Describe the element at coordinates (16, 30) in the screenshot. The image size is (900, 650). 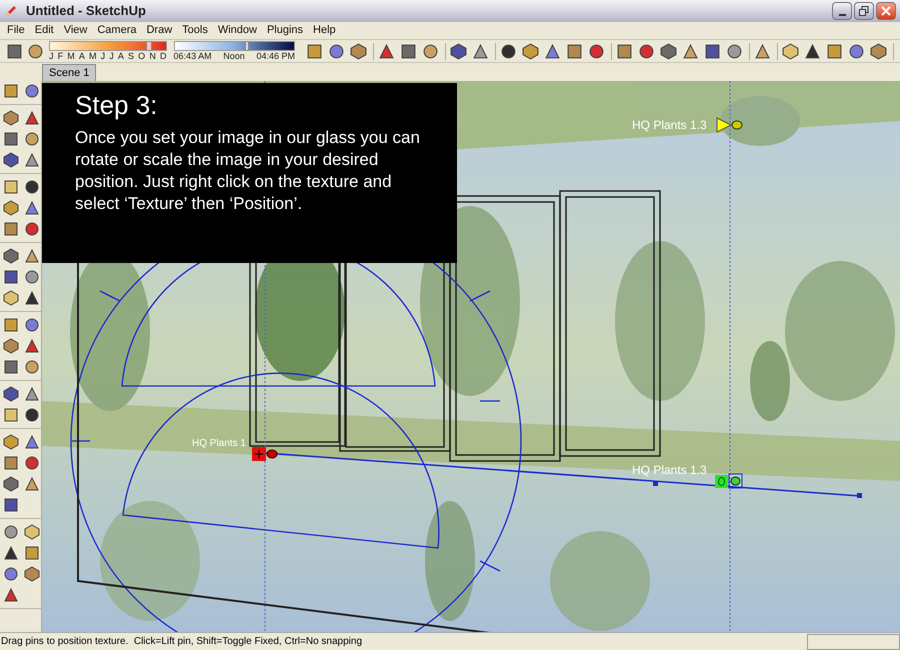
I see `menu-item: File` at that location.